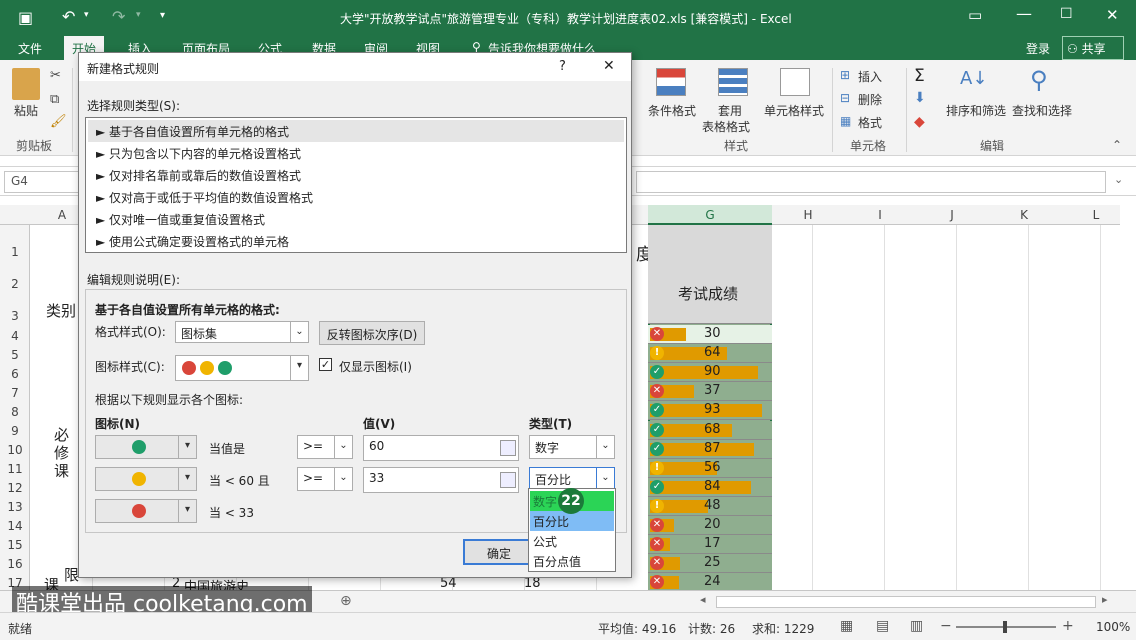  Describe the element at coordinates (15, 412) in the screenshot. I see `row-header: 8` at that location.